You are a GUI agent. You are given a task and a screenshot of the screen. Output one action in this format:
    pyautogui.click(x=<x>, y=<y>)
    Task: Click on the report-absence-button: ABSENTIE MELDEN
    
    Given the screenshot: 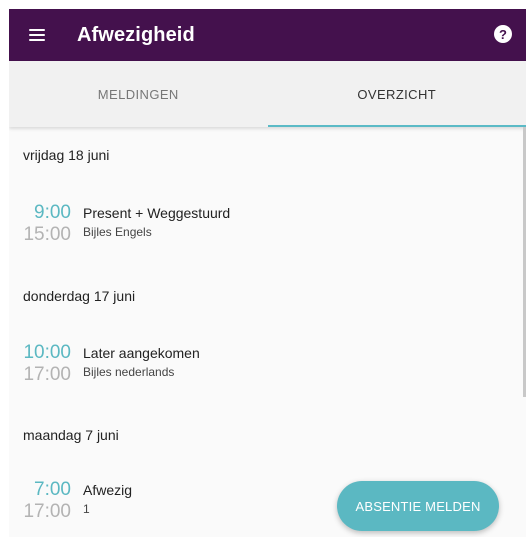 What is the action you would take?
    pyautogui.click(x=418, y=506)
    